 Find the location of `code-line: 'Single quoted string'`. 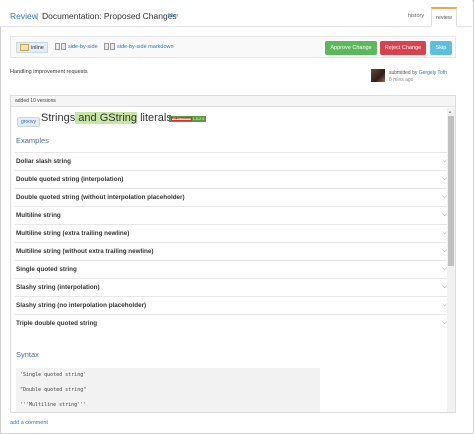

code-line: 'Single quoted string' is located at coordinates (53, 375).